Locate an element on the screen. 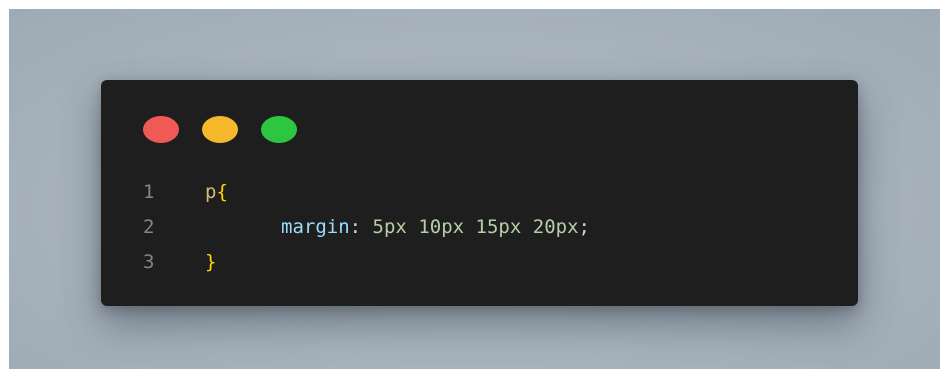  css-selector: p is located at coordinates (211, 192).